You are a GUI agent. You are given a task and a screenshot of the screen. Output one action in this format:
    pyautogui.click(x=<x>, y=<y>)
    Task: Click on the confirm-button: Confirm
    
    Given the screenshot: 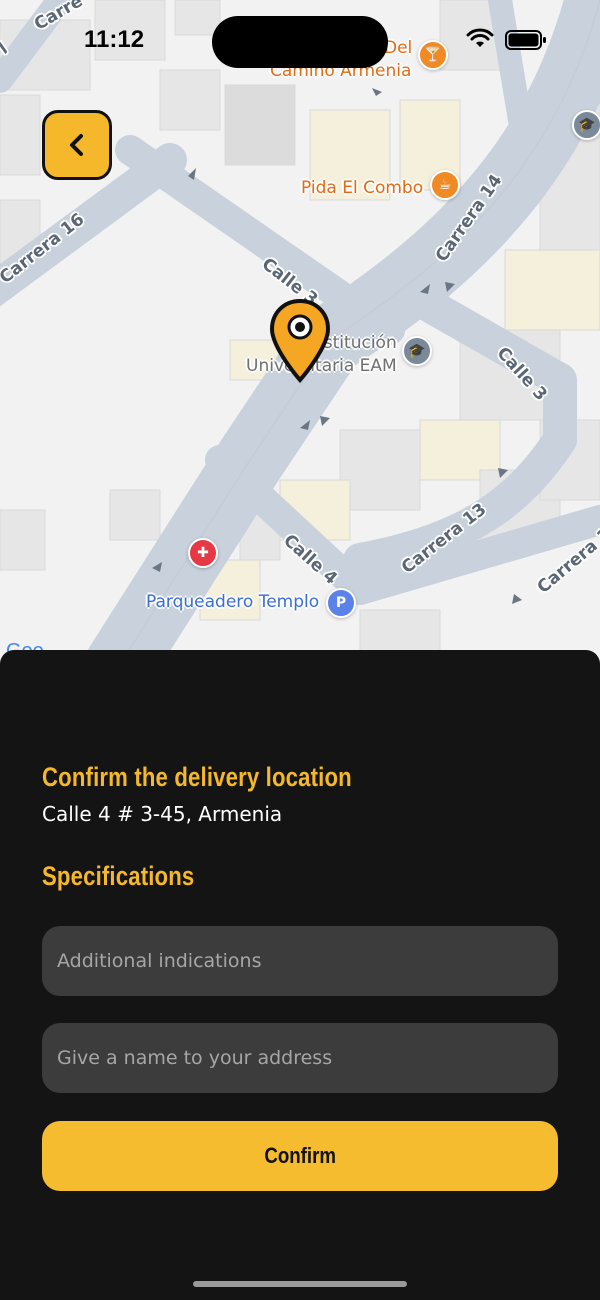 What is the action you would take?
    pyautogui.click(x=300, y=1156)
    